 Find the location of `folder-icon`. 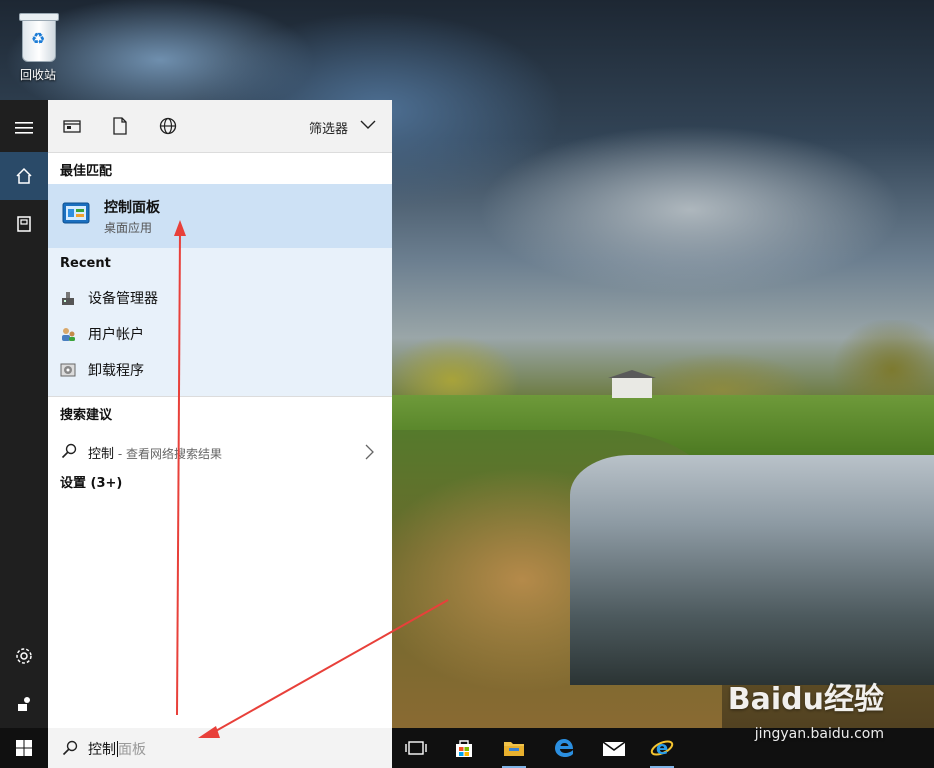

folder-icon is located at coordinates (514, 749).